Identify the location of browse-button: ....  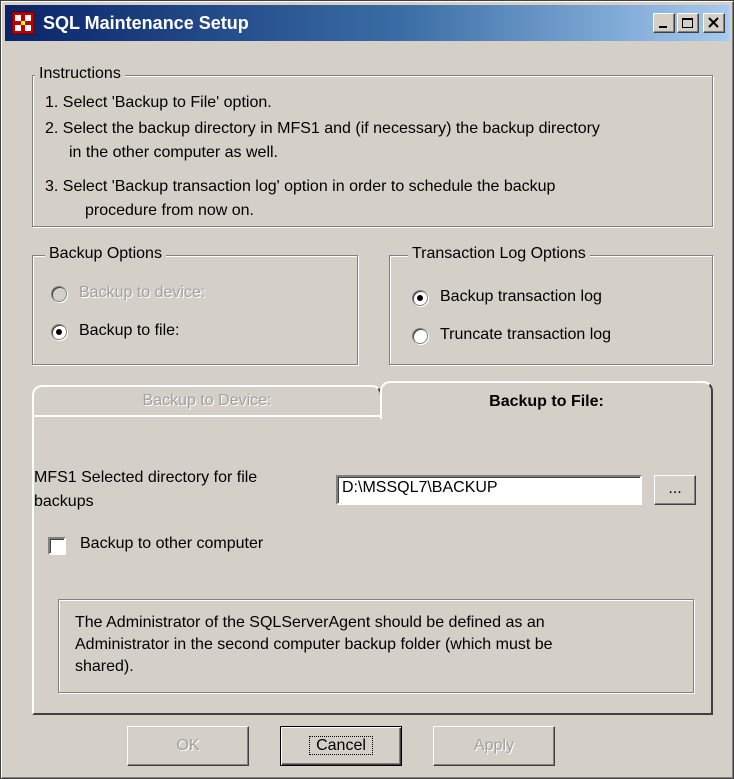
(675, 490).